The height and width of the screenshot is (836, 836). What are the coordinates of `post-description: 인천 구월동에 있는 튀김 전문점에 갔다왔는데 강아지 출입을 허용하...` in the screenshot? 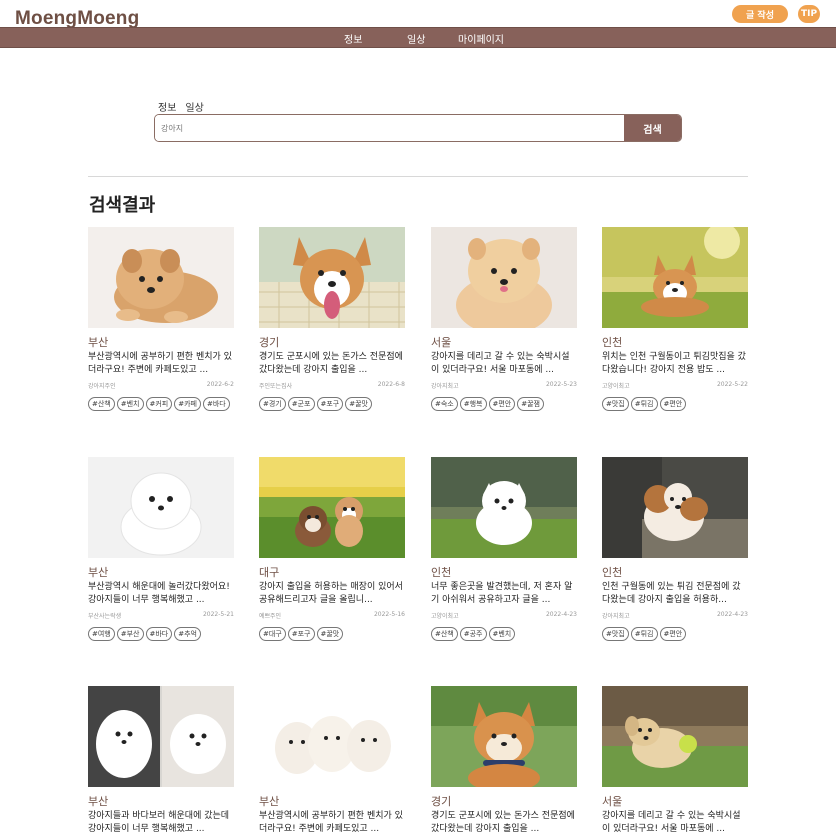 It's located at (675, 594).